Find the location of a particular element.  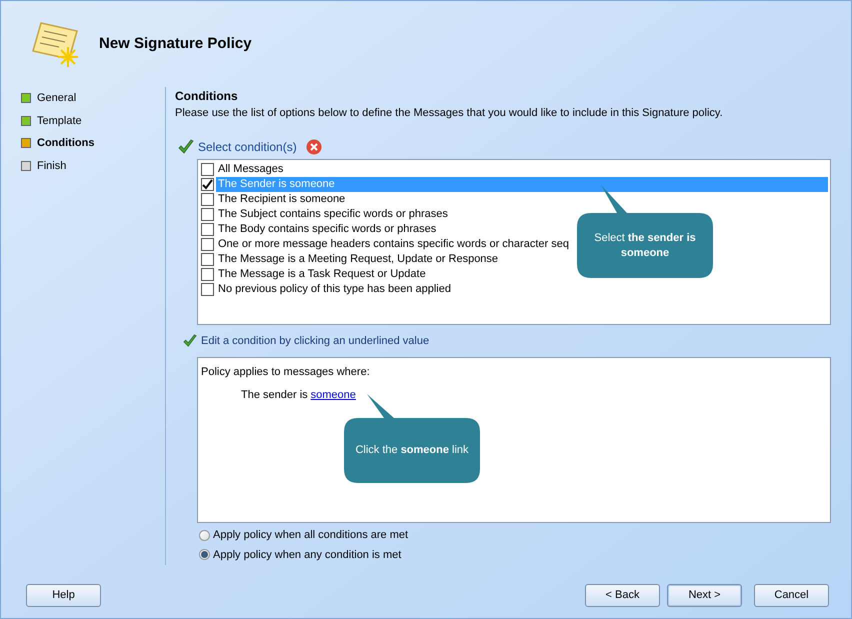

signature-document-icon is located at coordinates (56, 44).